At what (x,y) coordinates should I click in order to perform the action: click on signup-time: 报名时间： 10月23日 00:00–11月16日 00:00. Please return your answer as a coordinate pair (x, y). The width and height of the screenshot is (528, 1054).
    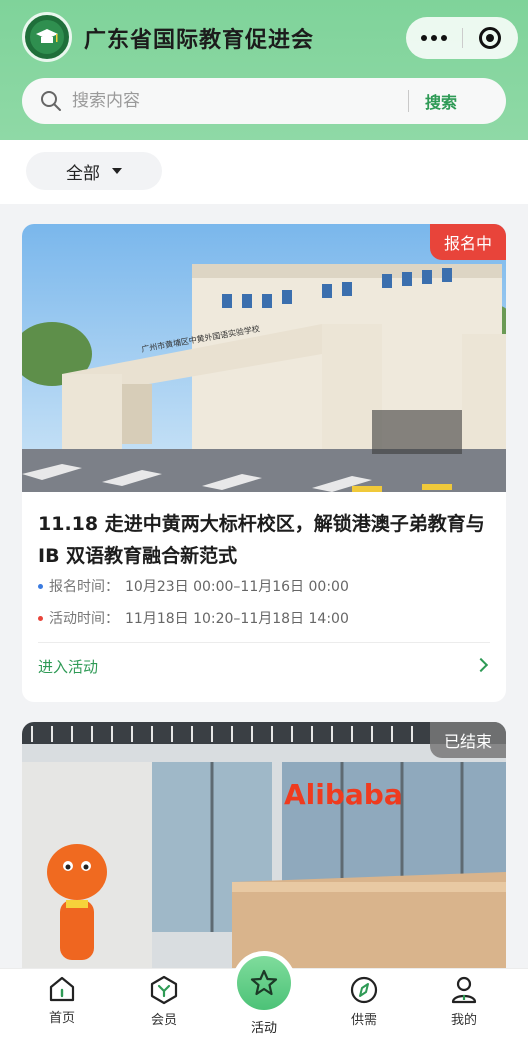
    Looking at the image, I should click on (193, 586).